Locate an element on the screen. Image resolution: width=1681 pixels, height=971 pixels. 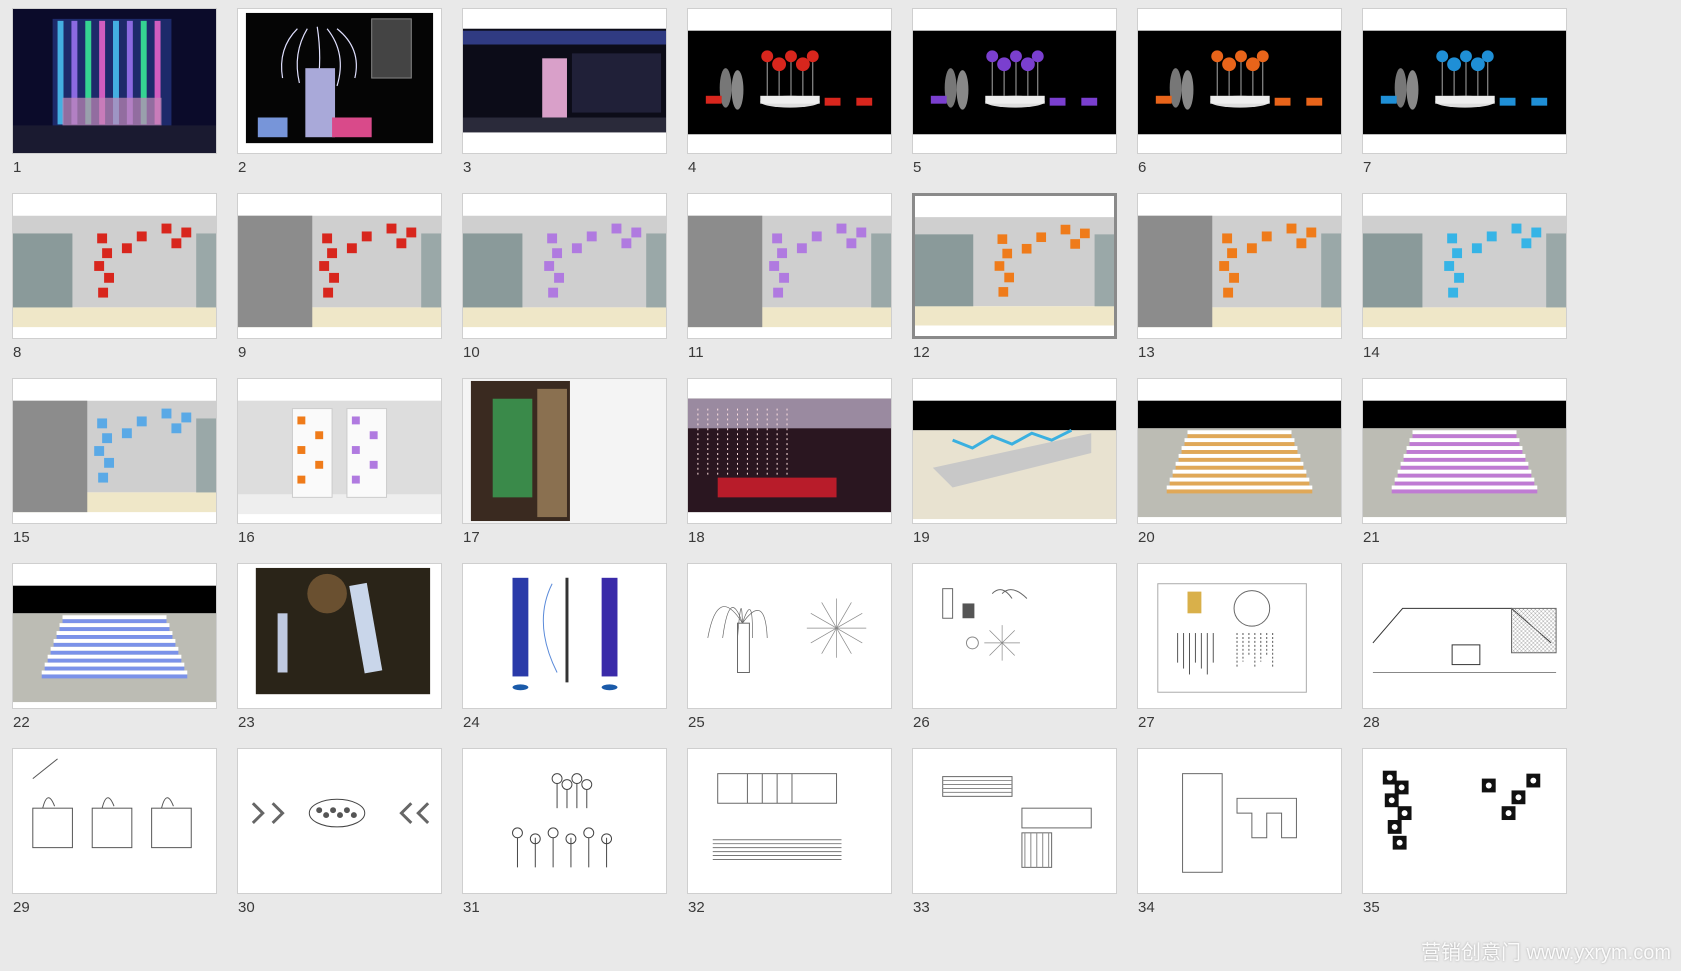
slide-slot: 12 is located at coordinates (1014, 275).